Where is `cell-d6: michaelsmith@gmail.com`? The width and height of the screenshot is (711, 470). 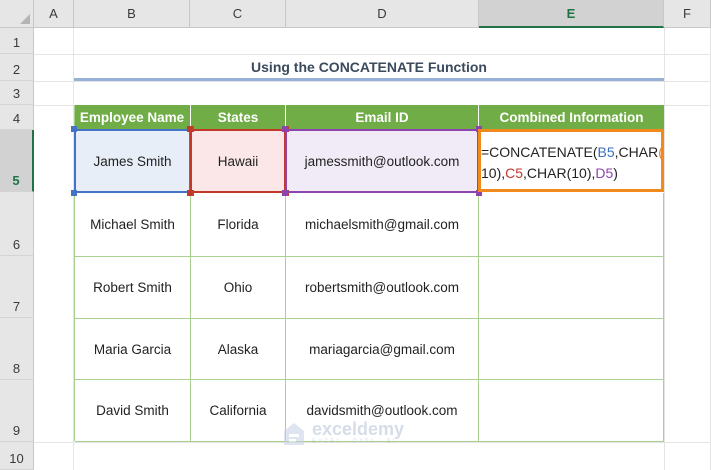
cell-d6: michaelsmith@gmail.com is located at coordinates (382, 225).